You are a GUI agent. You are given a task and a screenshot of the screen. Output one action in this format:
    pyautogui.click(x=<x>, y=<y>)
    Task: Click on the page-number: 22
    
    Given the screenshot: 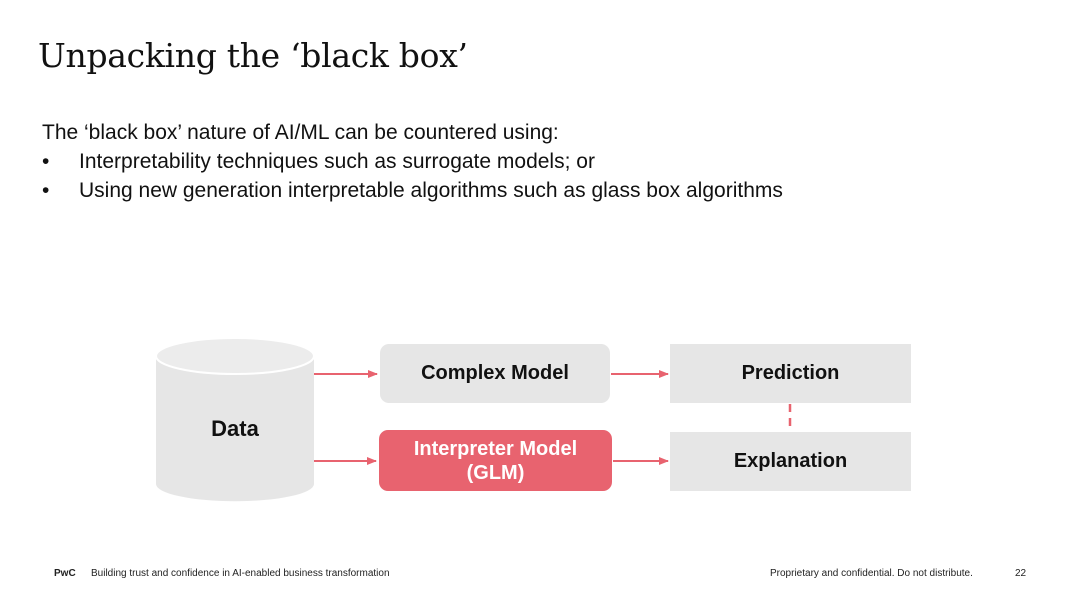 What is the action you would take?
    pyautogui.click(x=1021, y=573)
    